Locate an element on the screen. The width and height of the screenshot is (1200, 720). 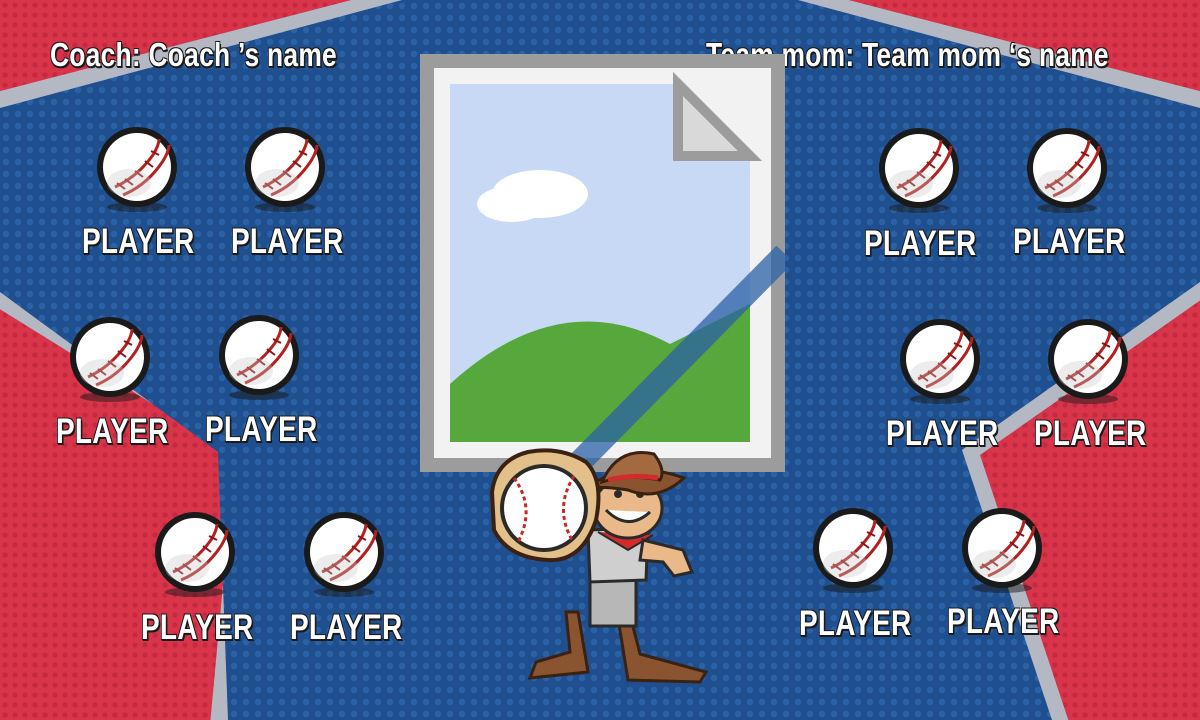
cowboy-mascot-icon is located at coordinates (598, 566).